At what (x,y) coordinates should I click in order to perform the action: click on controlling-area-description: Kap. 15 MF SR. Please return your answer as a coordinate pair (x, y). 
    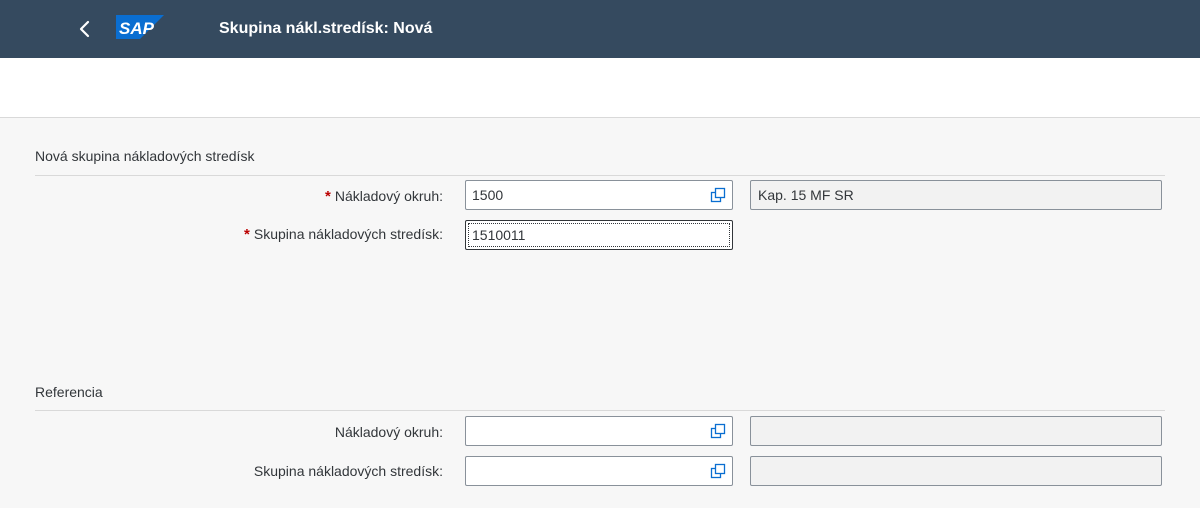
    Looking at the image, I should click on (956, 195).